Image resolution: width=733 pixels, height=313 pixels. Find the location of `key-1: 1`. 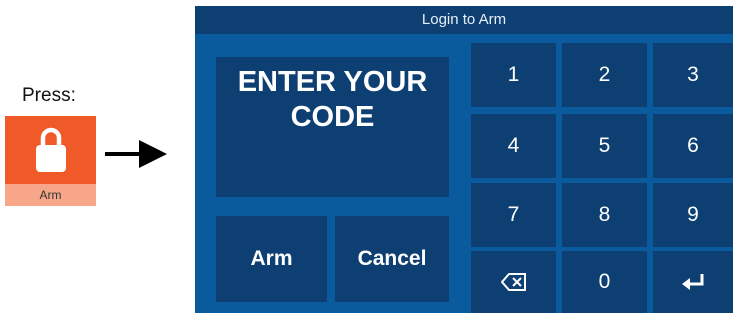

key-1: 1 is located at coordinates (513, 75).